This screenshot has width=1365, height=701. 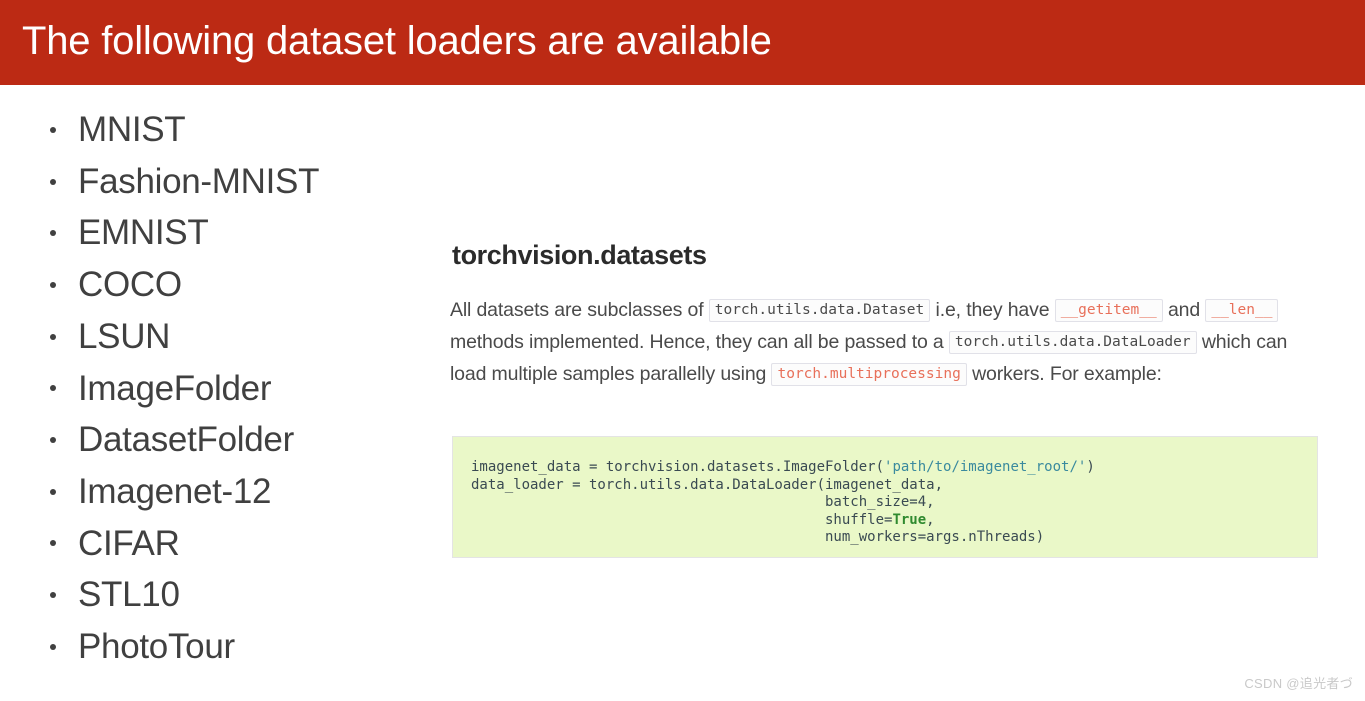 What do you see at coordinates (186, 440) in the screenshot?
I see `list-item-label: DatasetFolder` at bounding box center [186, 440].